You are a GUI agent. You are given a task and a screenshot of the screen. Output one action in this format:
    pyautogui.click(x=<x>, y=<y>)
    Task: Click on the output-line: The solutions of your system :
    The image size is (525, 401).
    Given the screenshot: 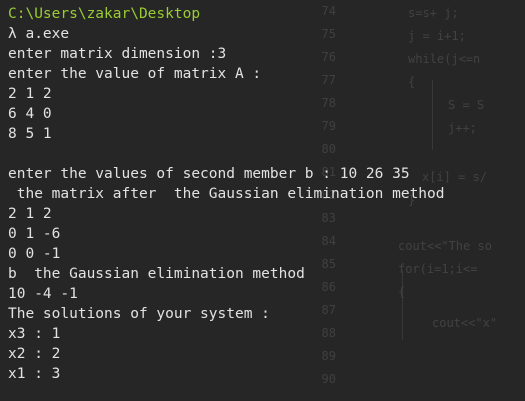 What is the action you would take?
    pyautogui.click(x=139, y=314)
    